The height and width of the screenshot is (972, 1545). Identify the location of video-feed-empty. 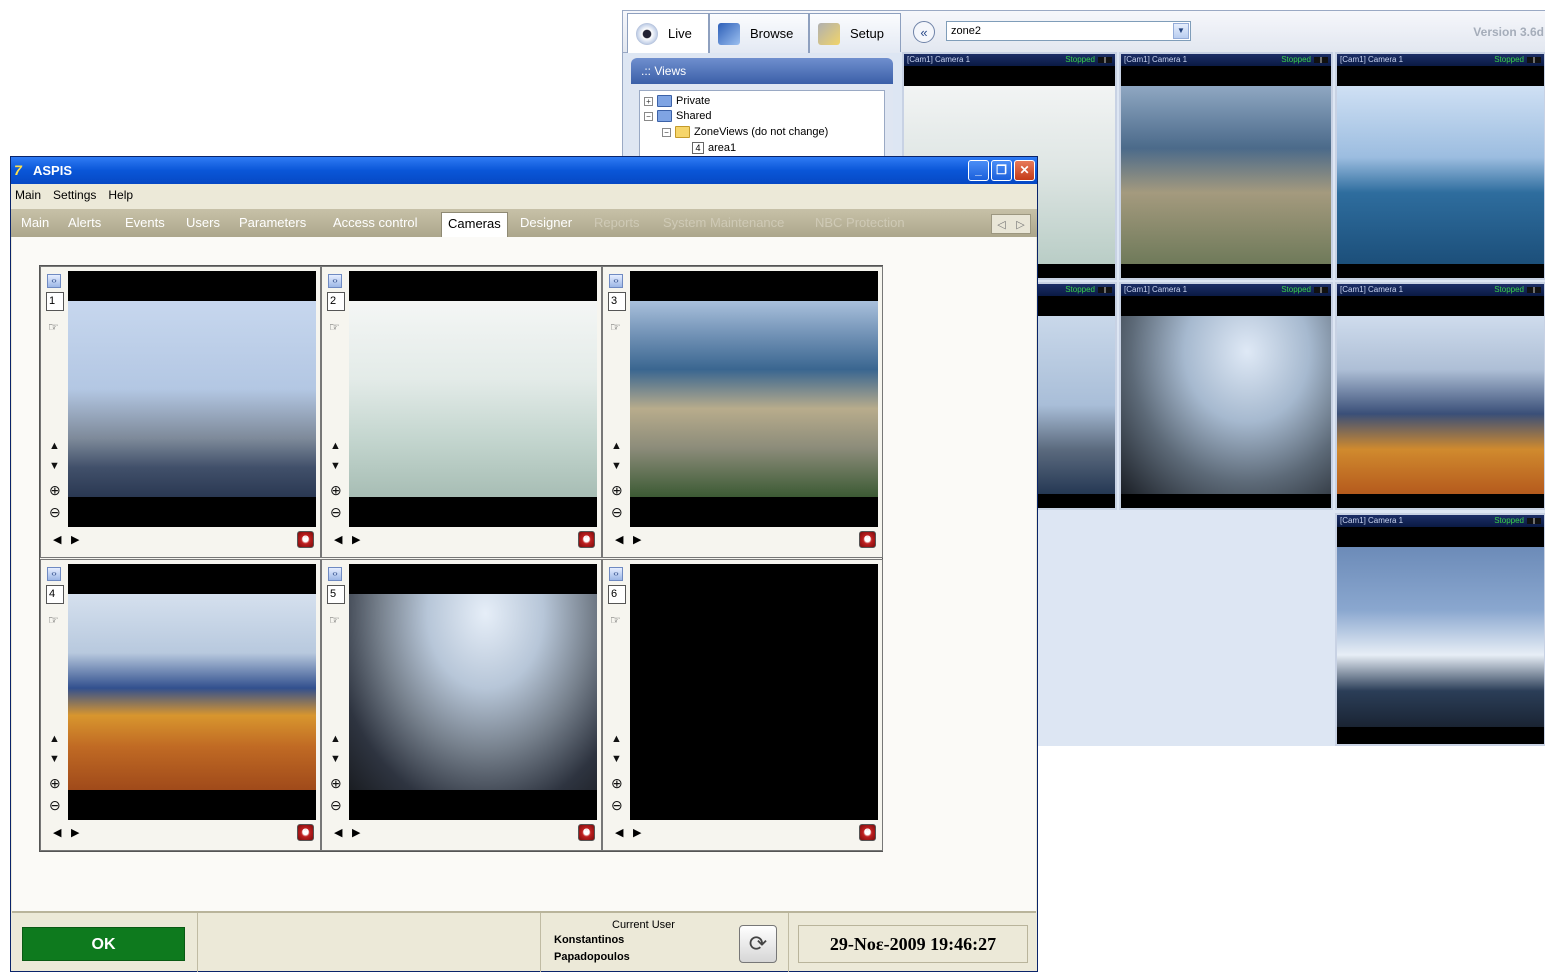
(754, 692).